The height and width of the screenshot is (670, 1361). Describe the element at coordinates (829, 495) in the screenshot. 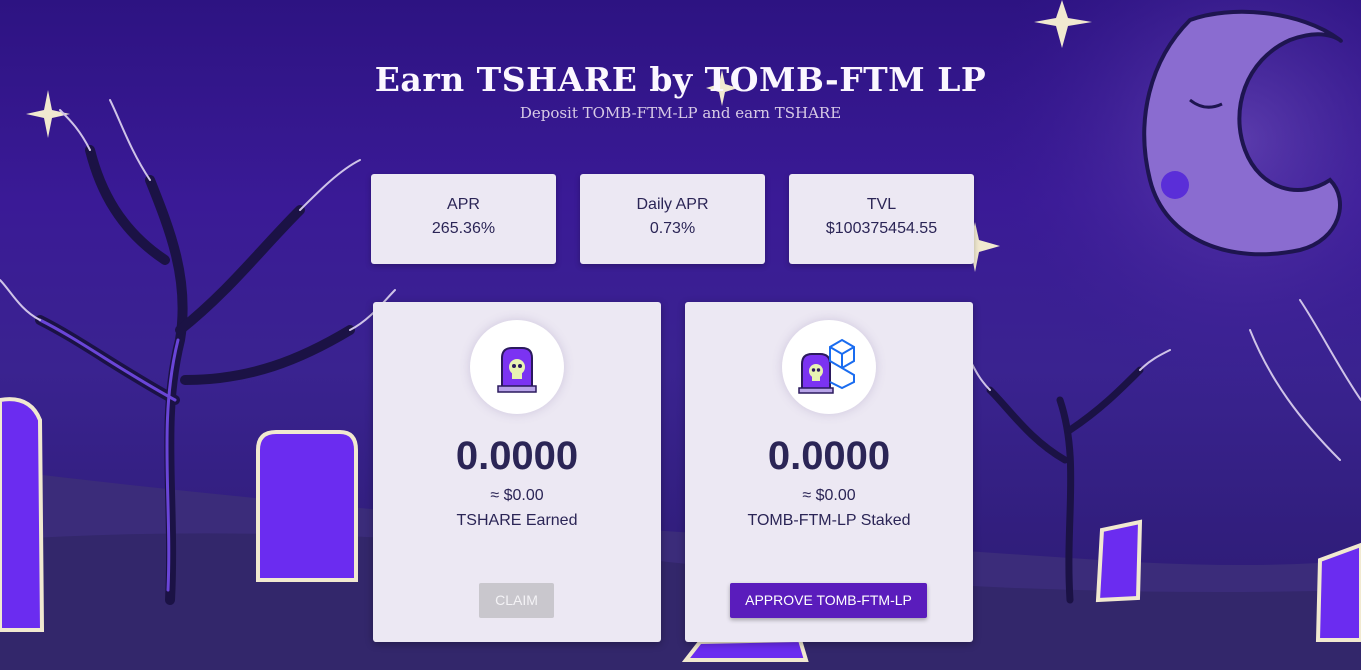

I see `staked-usd-value: ≈ $0.00` at that location.